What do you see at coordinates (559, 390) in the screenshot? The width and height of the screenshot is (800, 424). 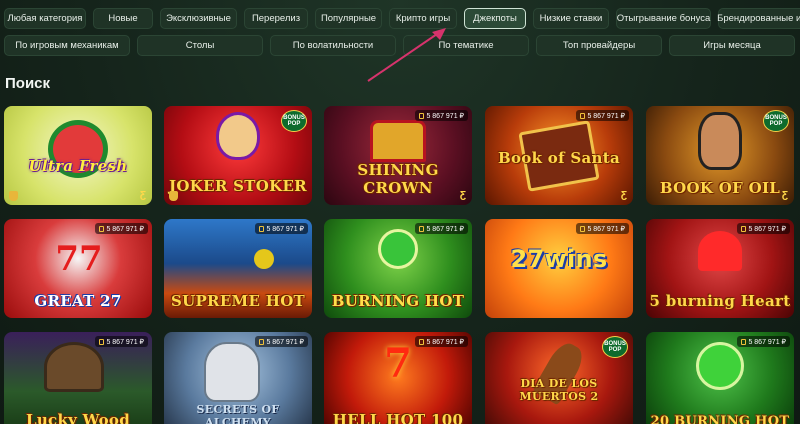 I see `game-title: DIA DE LOS MUERTOS 2` at bounding box center [559, 390].